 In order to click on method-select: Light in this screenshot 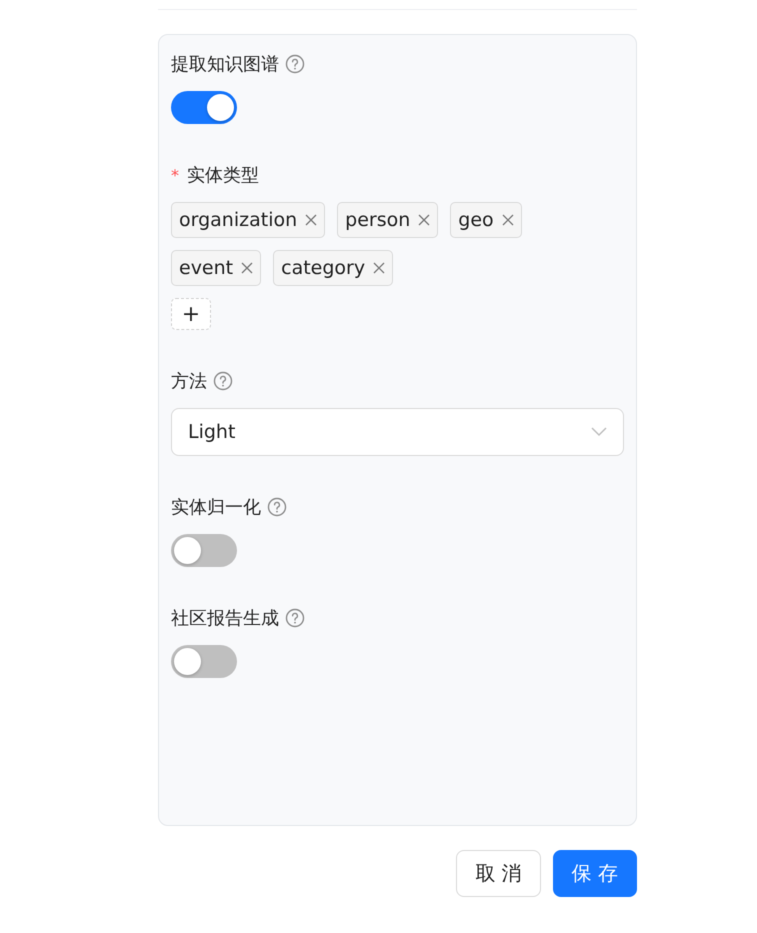, I will do `click(397, 432)`.